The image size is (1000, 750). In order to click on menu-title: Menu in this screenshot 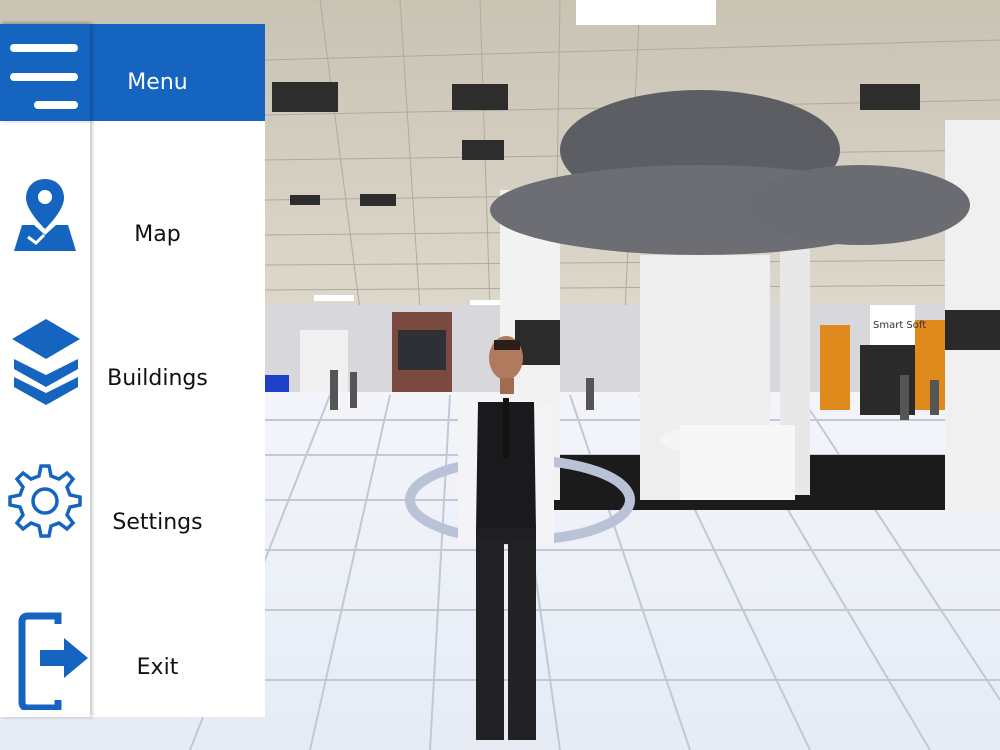, I will do `click(157, 82)`.